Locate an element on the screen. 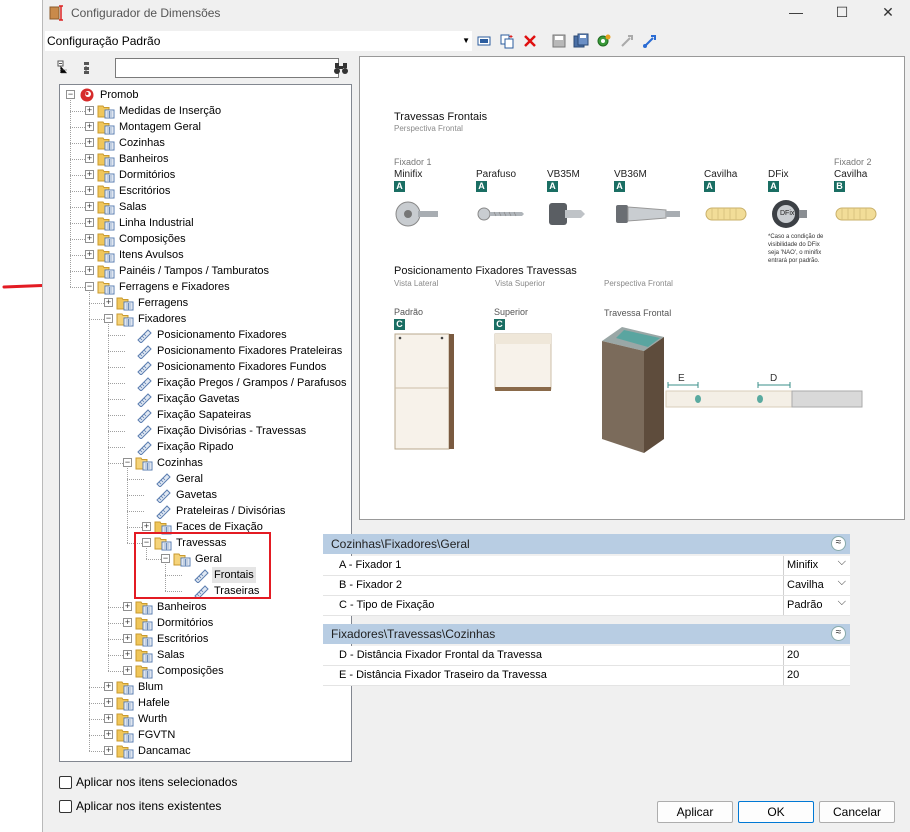  expand-all-icon is located at coordinates (89, 68).